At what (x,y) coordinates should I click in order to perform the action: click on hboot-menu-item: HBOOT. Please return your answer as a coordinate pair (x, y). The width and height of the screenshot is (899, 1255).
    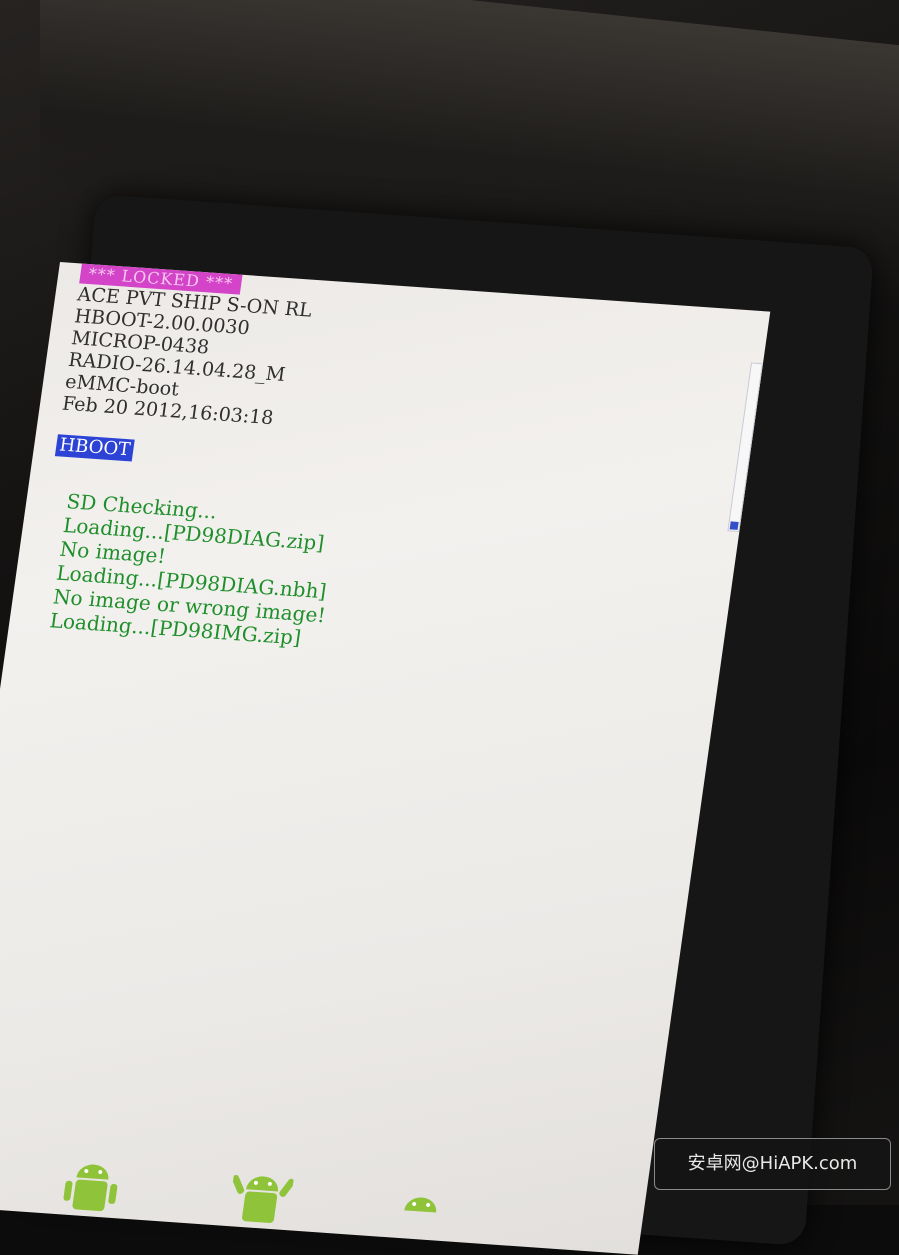
    Looking at the image, I should click on (94, 448).